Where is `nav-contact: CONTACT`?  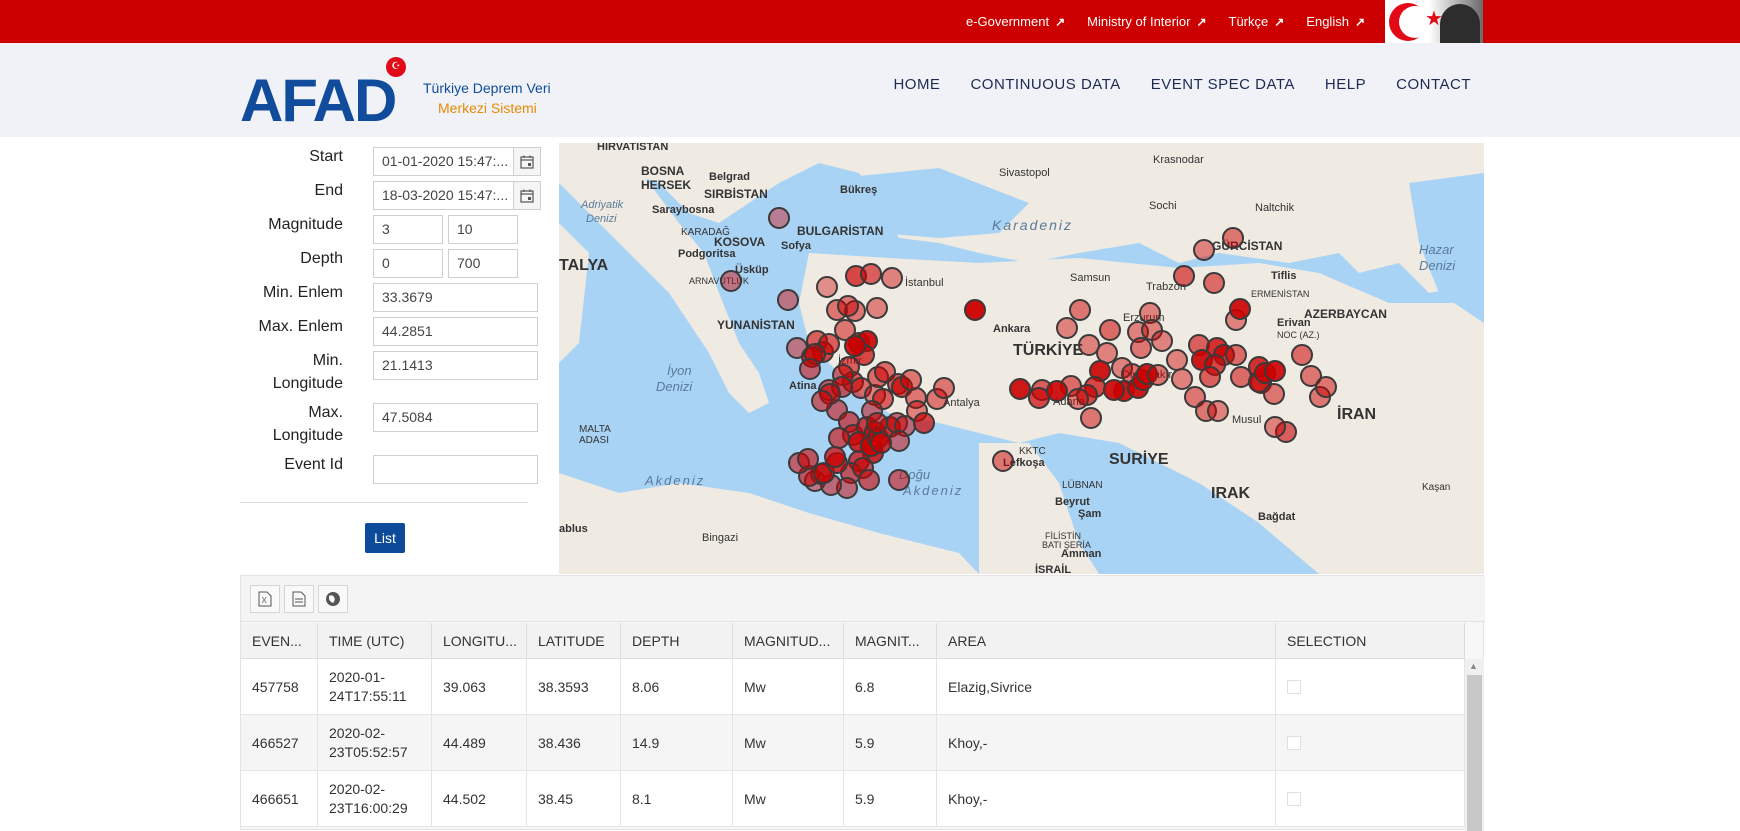
nav-contact: CONTACT is located at coordinates (1433, 84).